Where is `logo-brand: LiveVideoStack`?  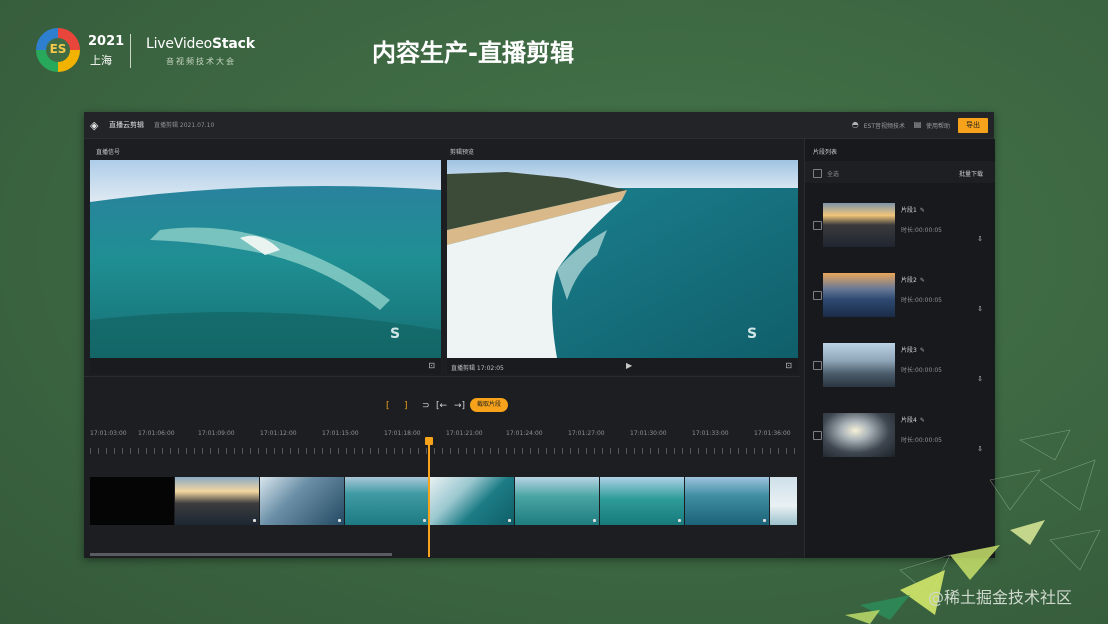 logo-brand: LiveVideoStack is located at coordinates (200, 44).